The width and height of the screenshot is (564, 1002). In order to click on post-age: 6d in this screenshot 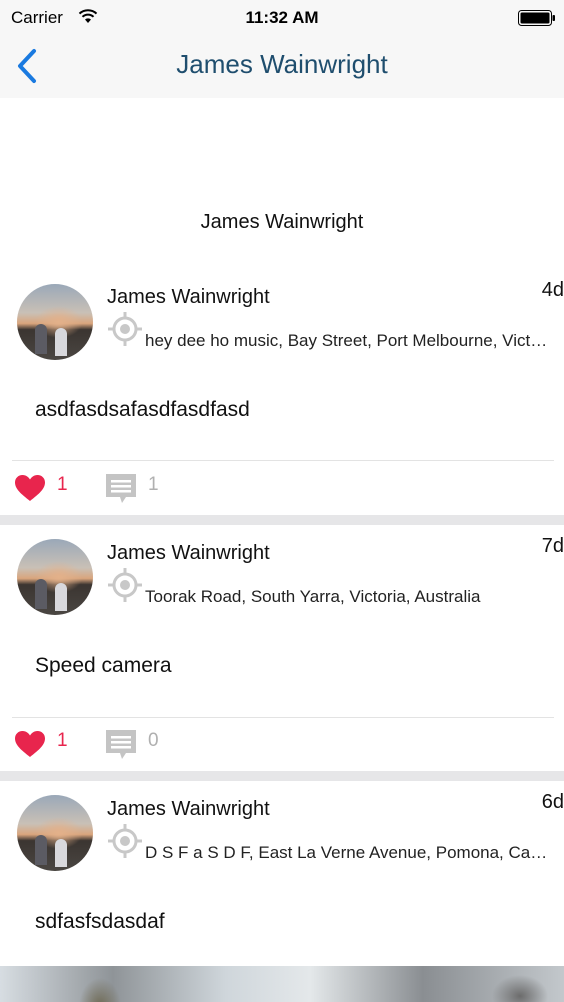, I will do `click(552, 802)`.